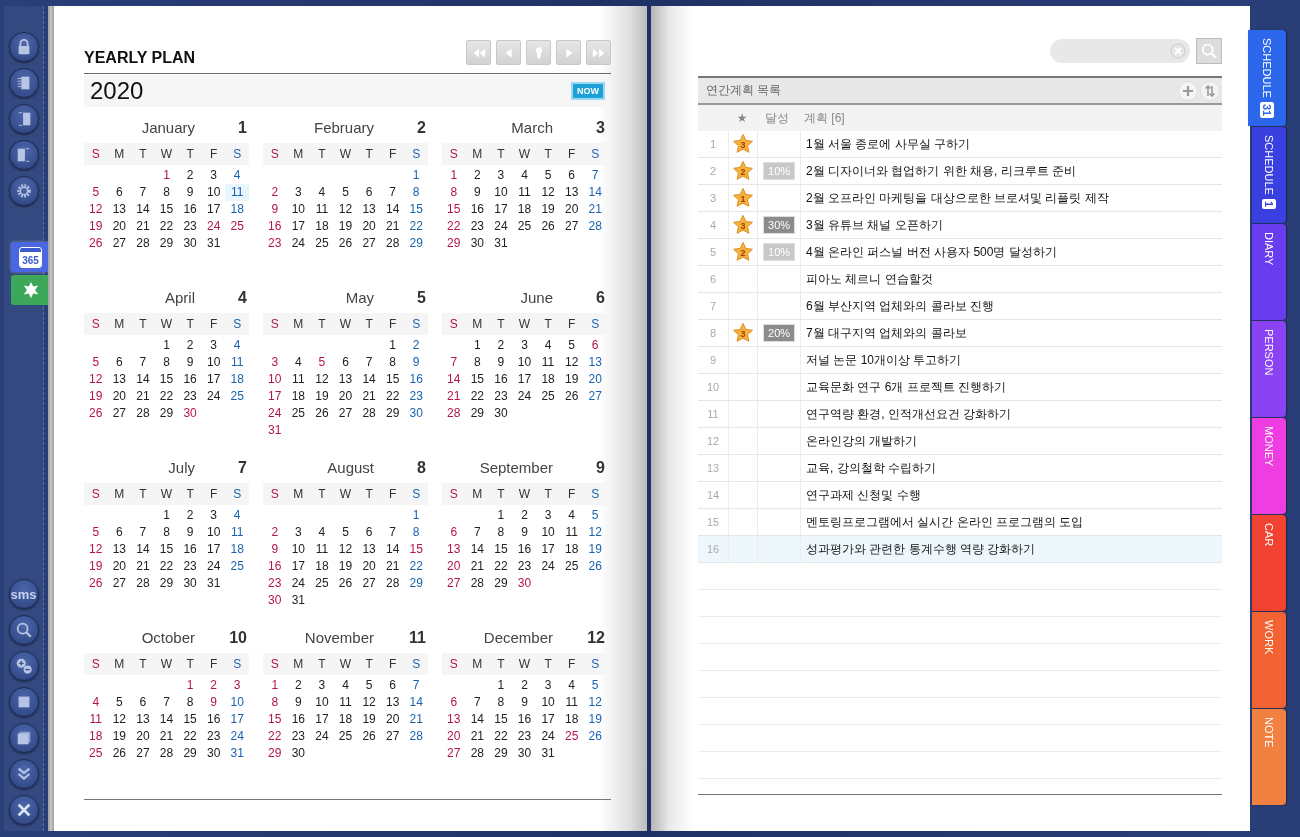  I want to click on calendar-day: 22, so click(454, 226).